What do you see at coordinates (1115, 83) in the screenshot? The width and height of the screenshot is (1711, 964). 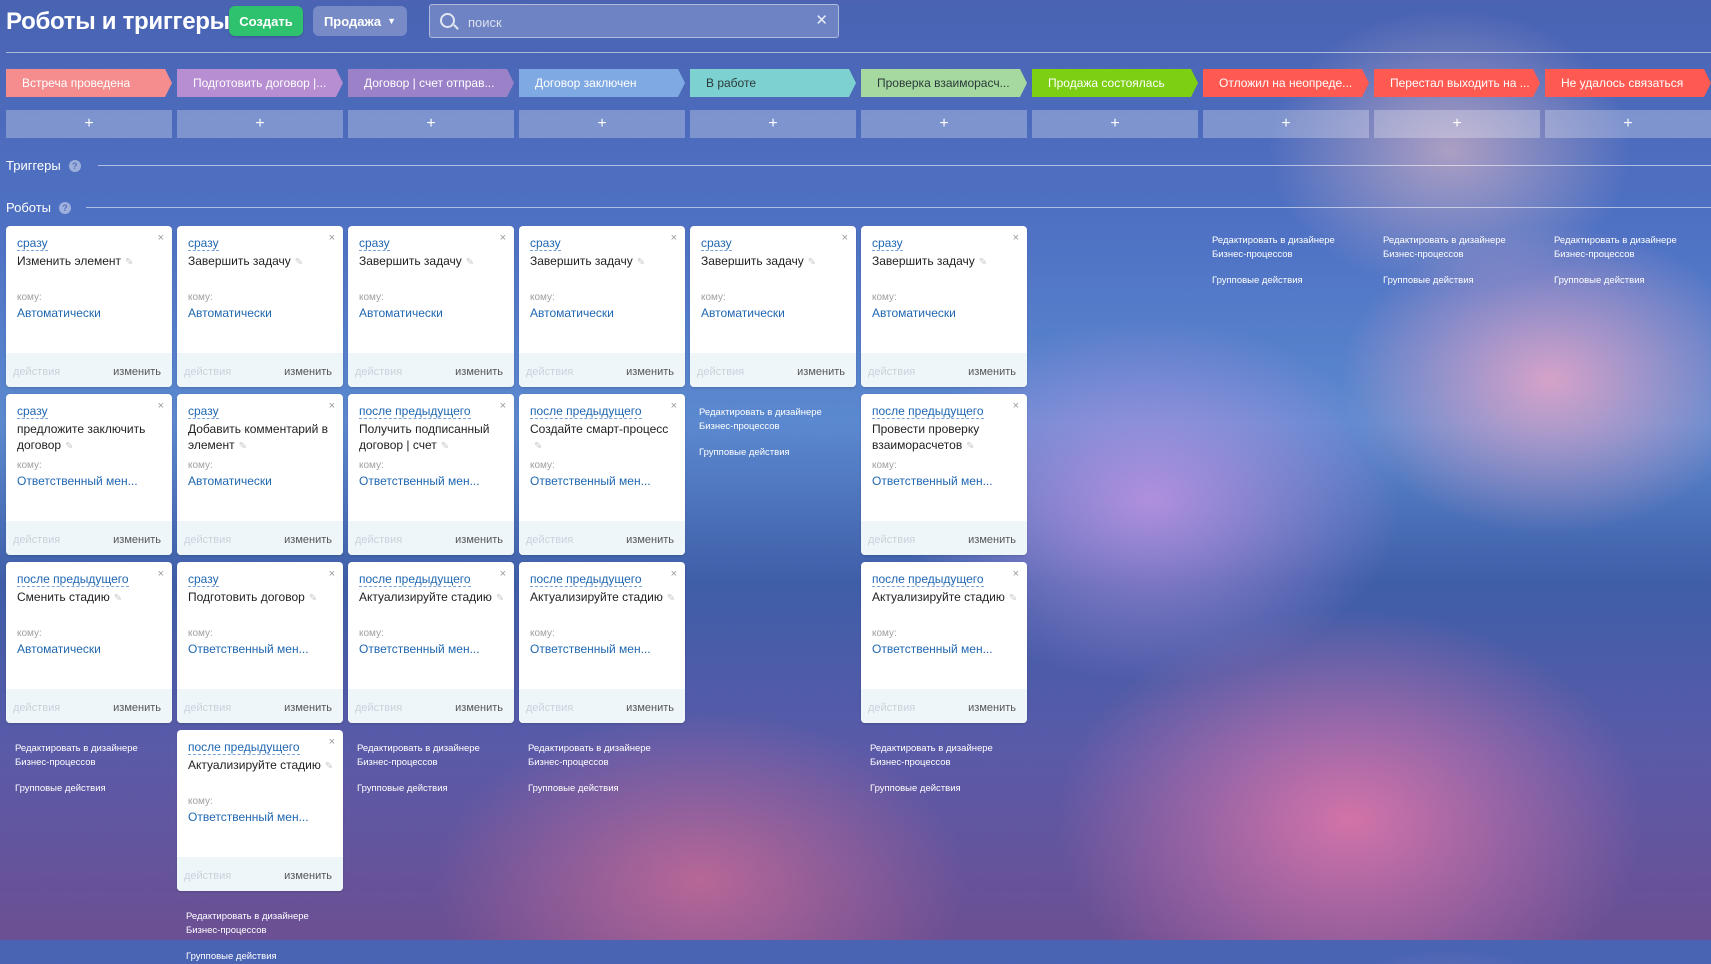 I see `stage-header: Продажа состоялась` at bounding box center [1115, 83].